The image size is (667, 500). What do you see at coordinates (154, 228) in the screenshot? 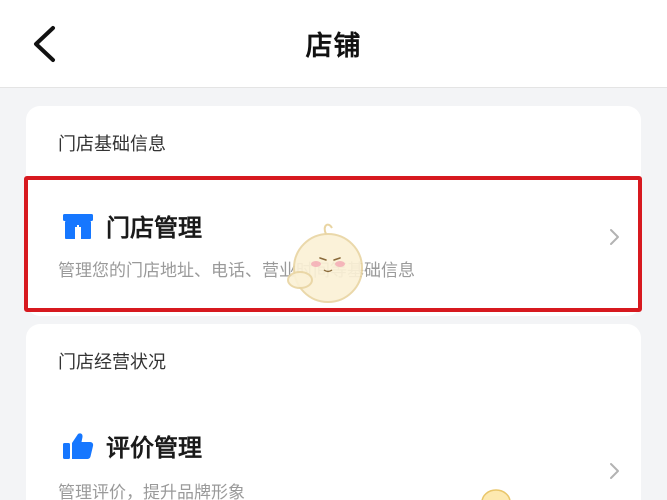
I see `store-management-label: 门店管理` at bounding box center [154, 228].